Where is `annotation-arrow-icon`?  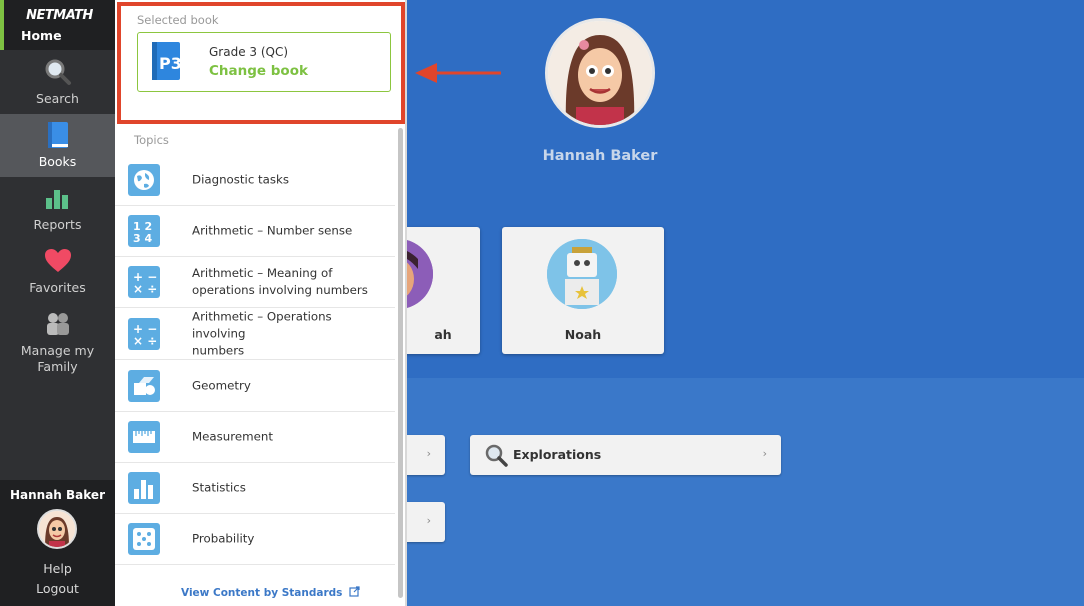
annotation-arrow-icon is located at coordinates (458, 73).